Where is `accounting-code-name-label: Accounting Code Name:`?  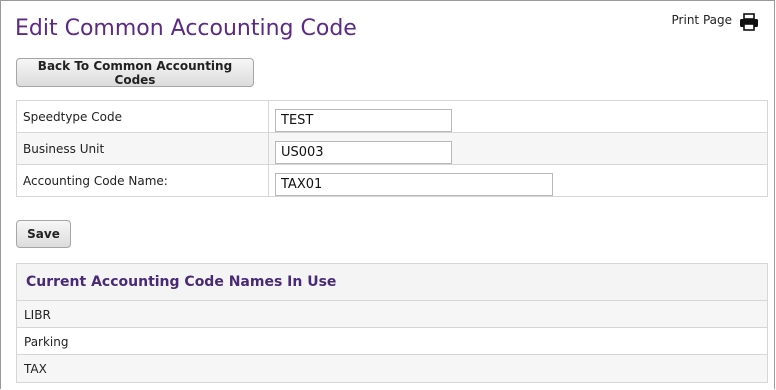
accounting-code-name-label: Accounting Code Name: is located at coordinates (142, 180).